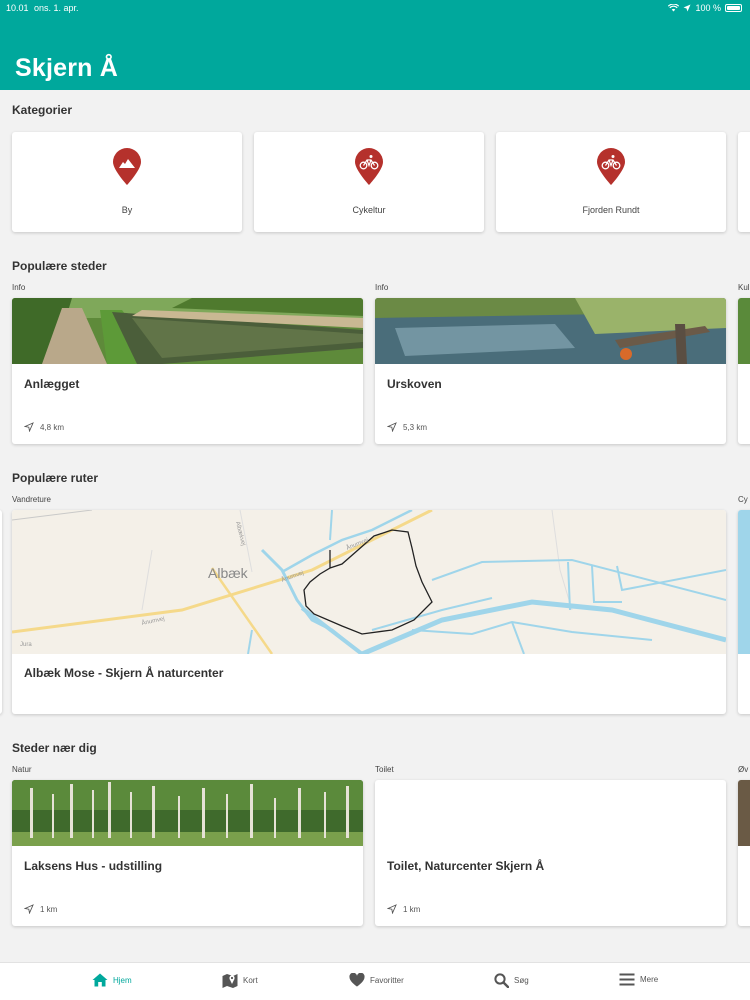 The width and height of the screenshot is (750, 1000). What do you see at coordinates (384, 769) in the screenshot?
I see `nearby-category-label: Toilet` at bounding box center [384, 769].